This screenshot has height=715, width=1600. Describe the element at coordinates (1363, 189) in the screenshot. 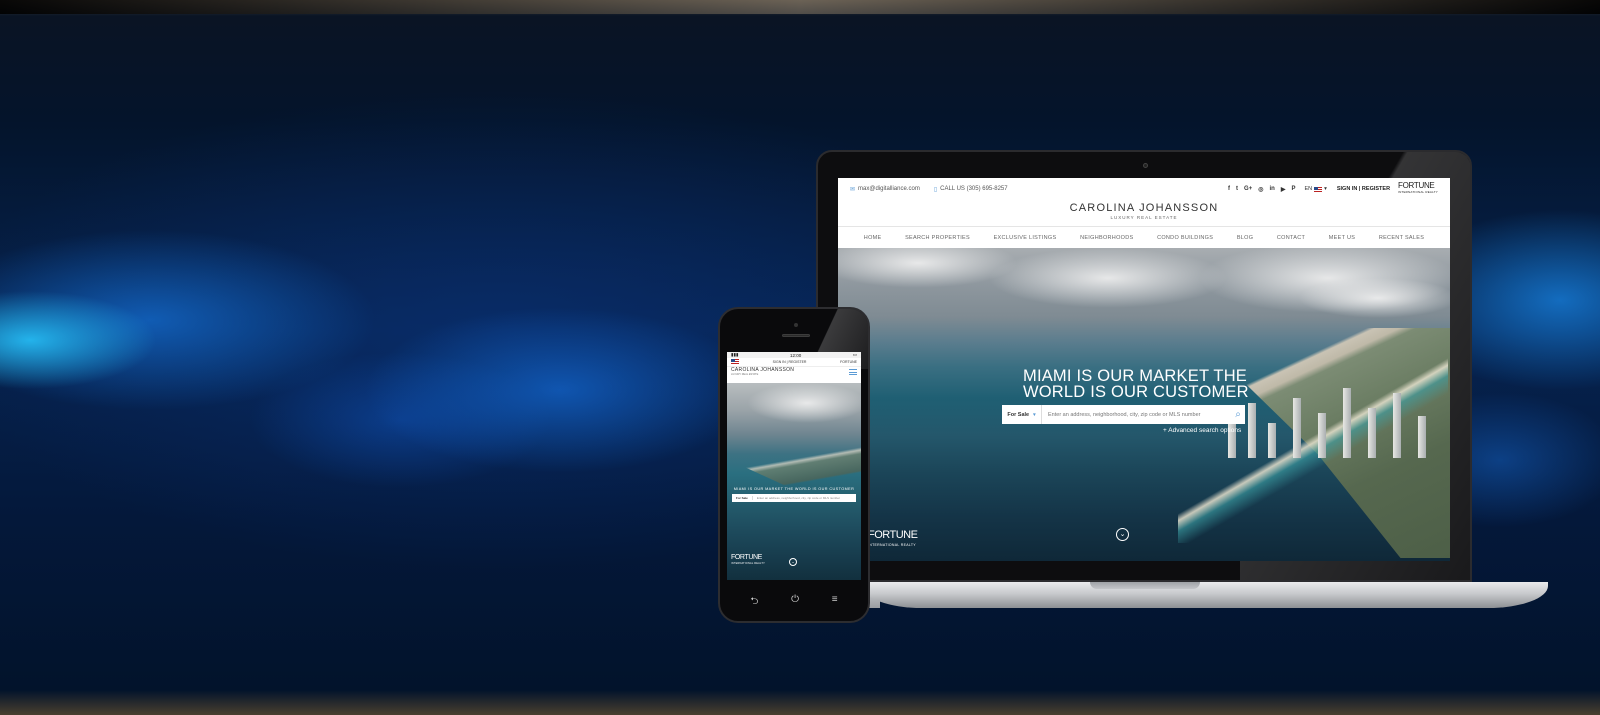

I see `sign-in-register-link: SIGN IN | REGISTER` at that location.